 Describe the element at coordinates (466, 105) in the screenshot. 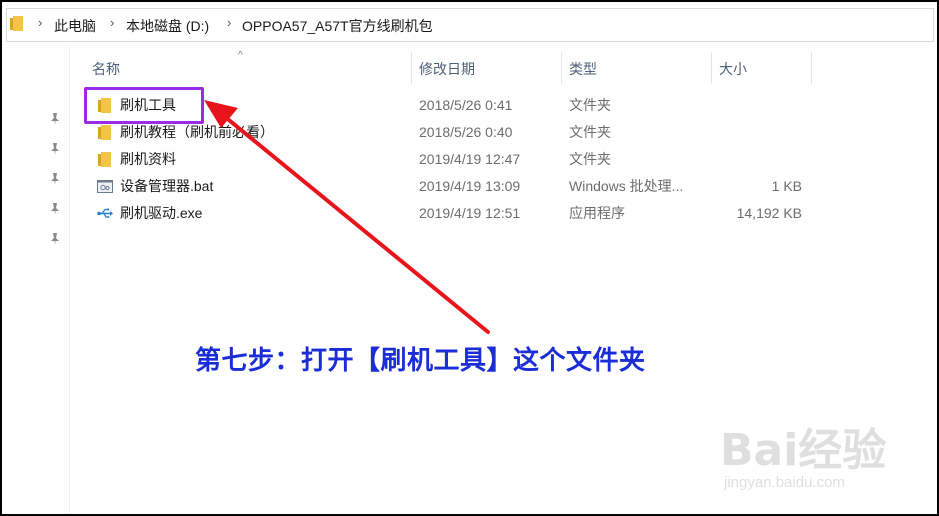

I see `file-date: 2018/5/26 0:41` at that location.